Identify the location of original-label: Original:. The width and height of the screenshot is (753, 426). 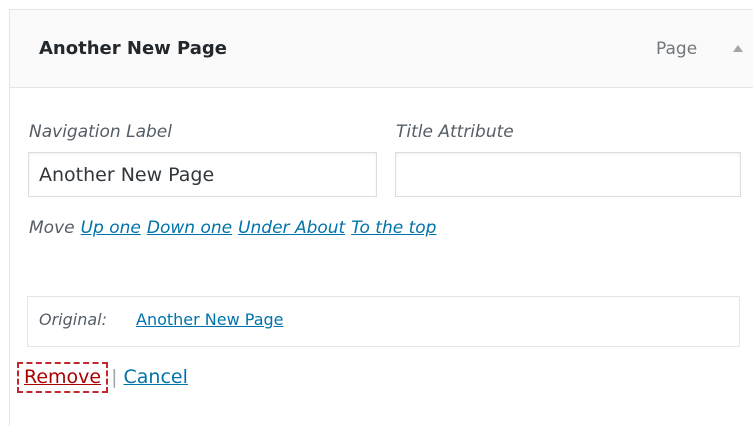
(73, 319).